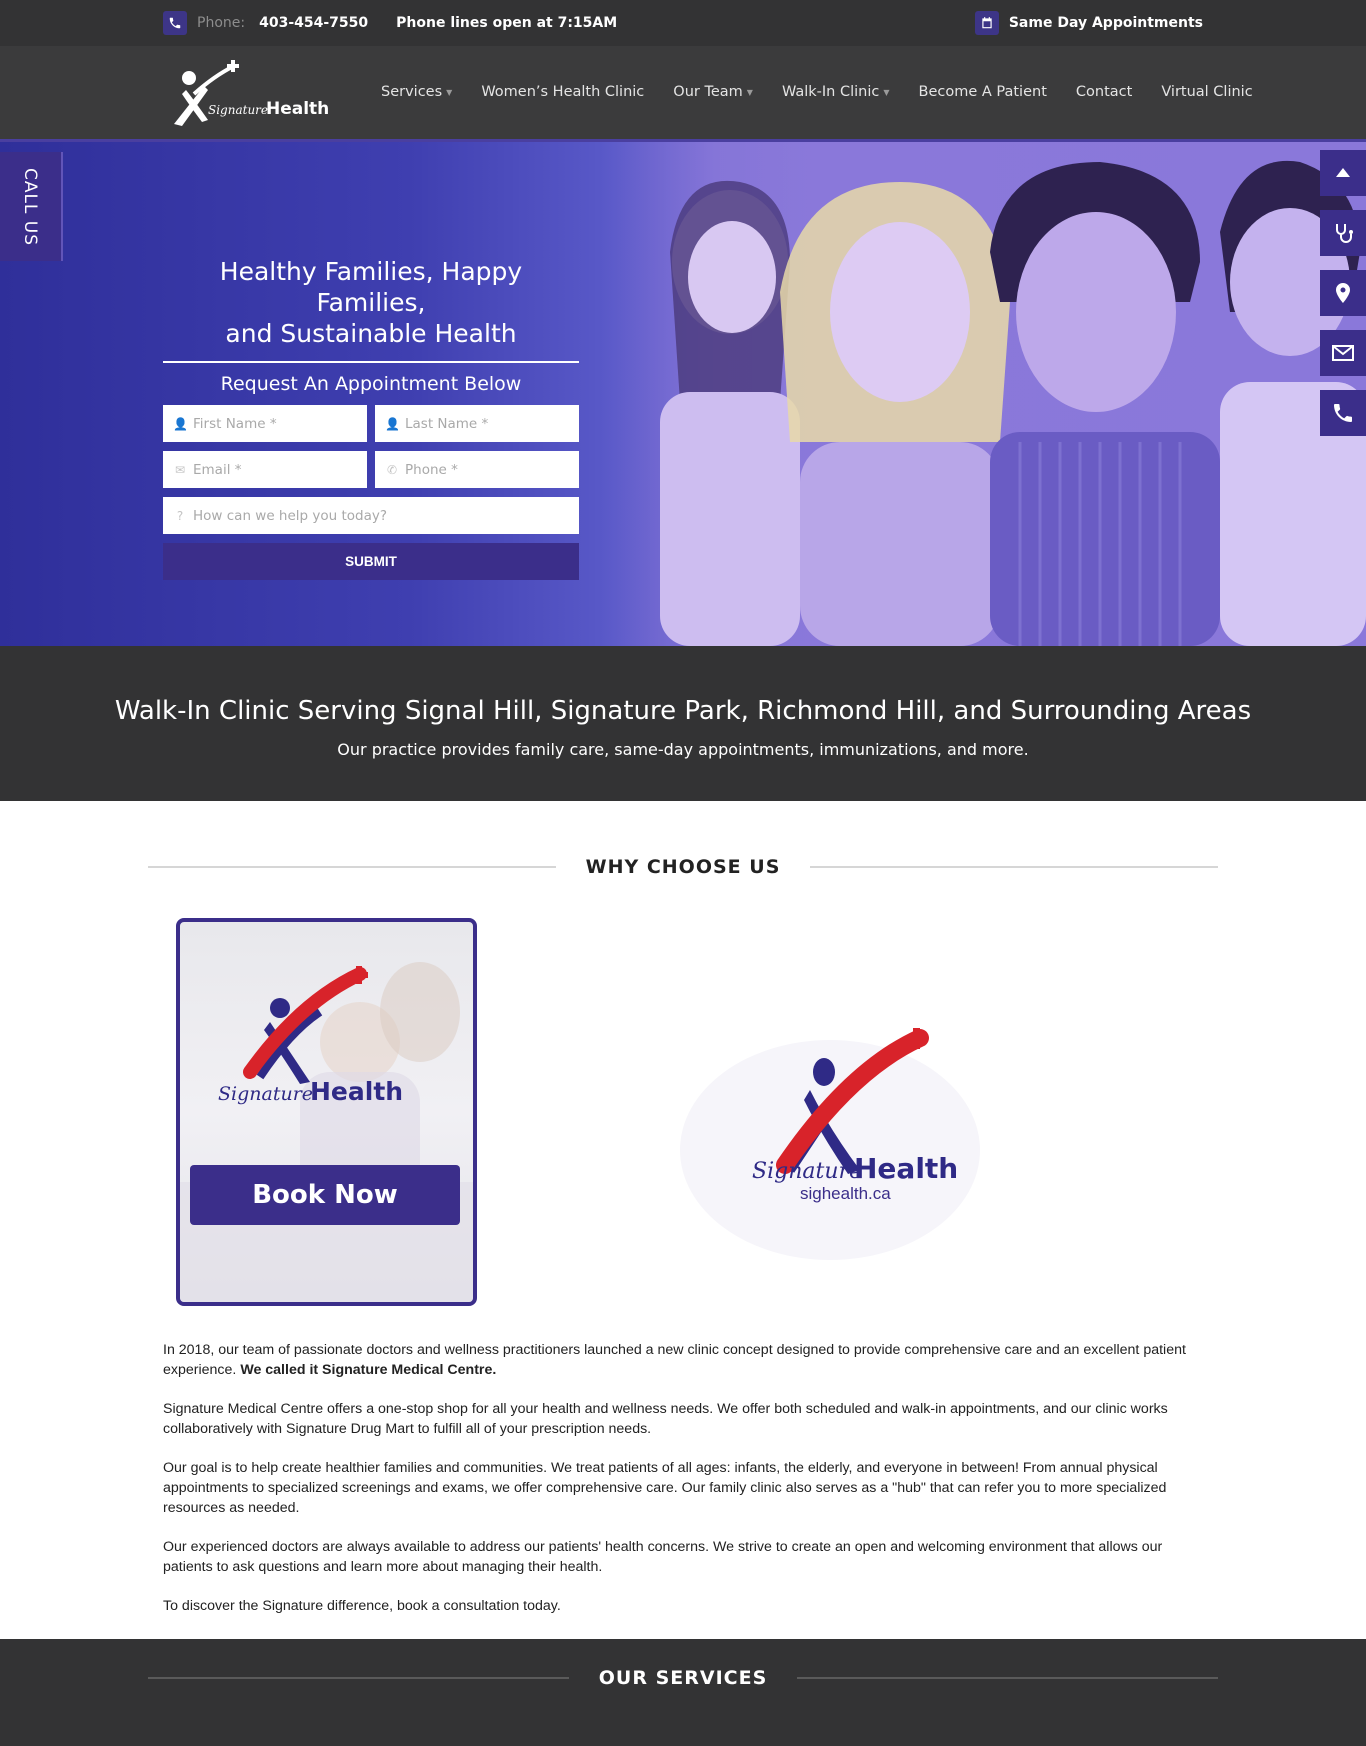  What do you see at coordinates (1105, 23) in the screenshot?
I see `same-day-label: Same Day Appointments` at bounding box center [1105, 23].